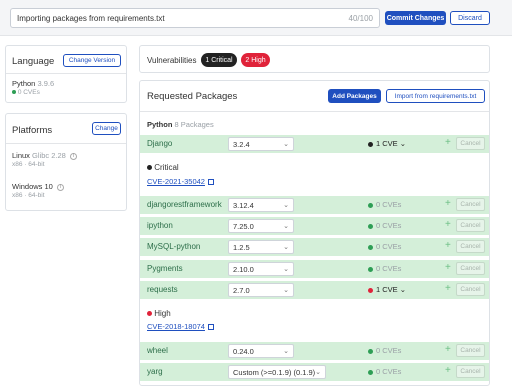 This screenshot has height=390, width=512. Describe the element at coordinates (261, 226) in the screenshot. I see `version-select: 7.25.0 ⌄` at that location.